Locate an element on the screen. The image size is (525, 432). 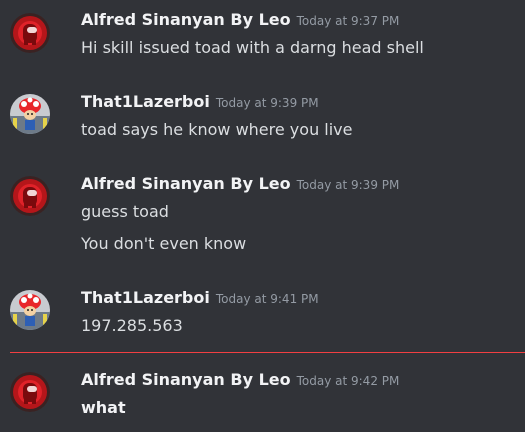
message-text: You don't even know is located at coordinates (164, 243).